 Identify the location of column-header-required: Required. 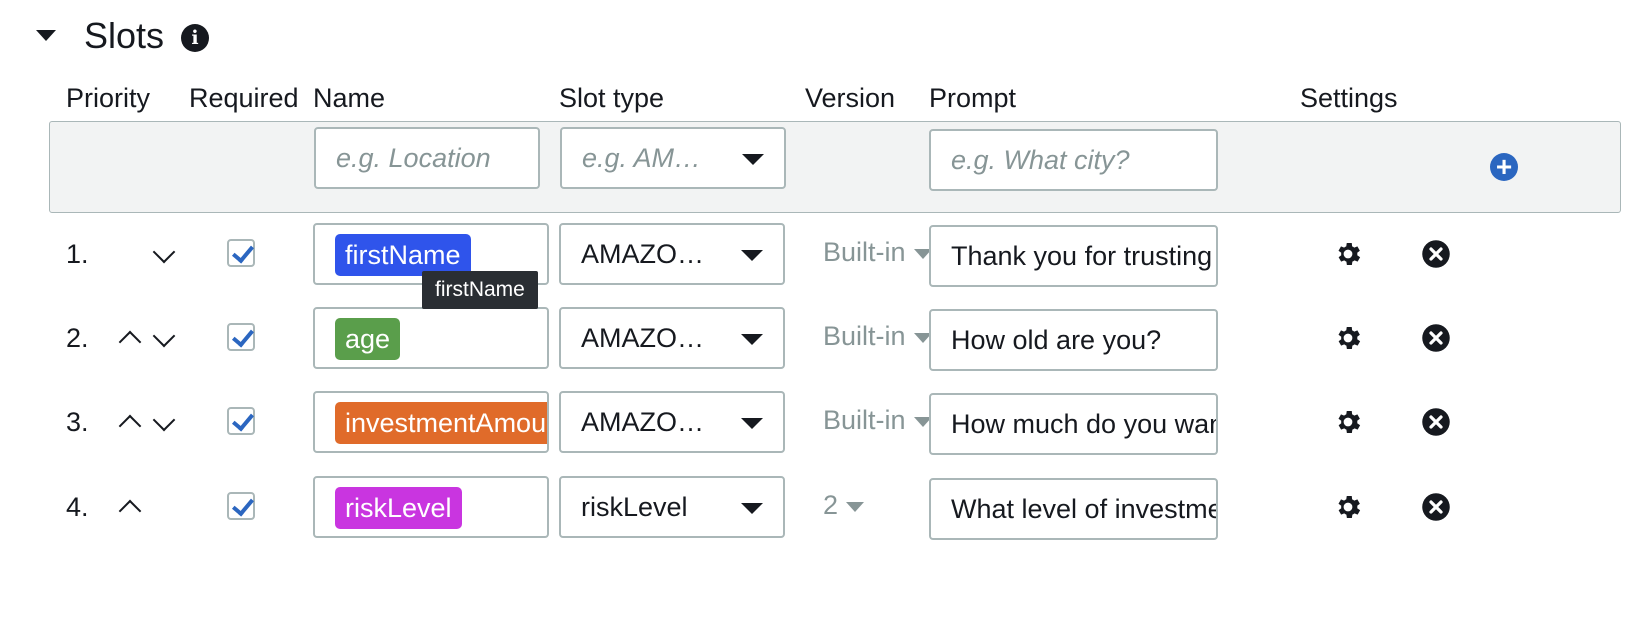
(244, 98).